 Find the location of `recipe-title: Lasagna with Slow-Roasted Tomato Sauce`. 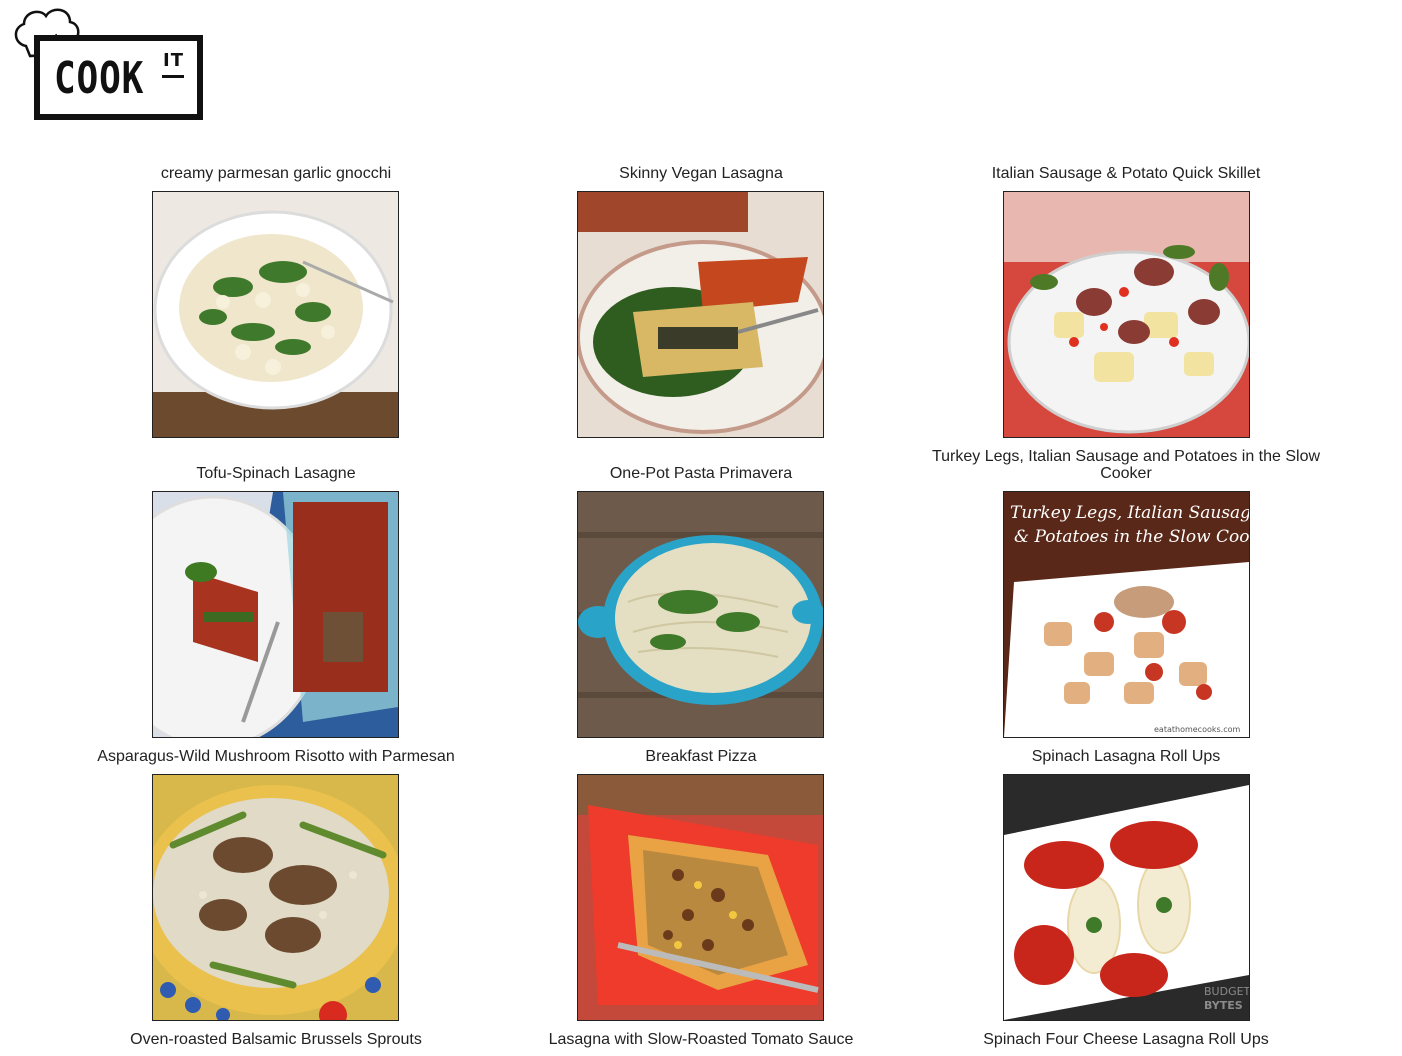

recipe-title: Lasagna with Slow-Roasted Tomato Sauce is located at coordinates (701, 1039).